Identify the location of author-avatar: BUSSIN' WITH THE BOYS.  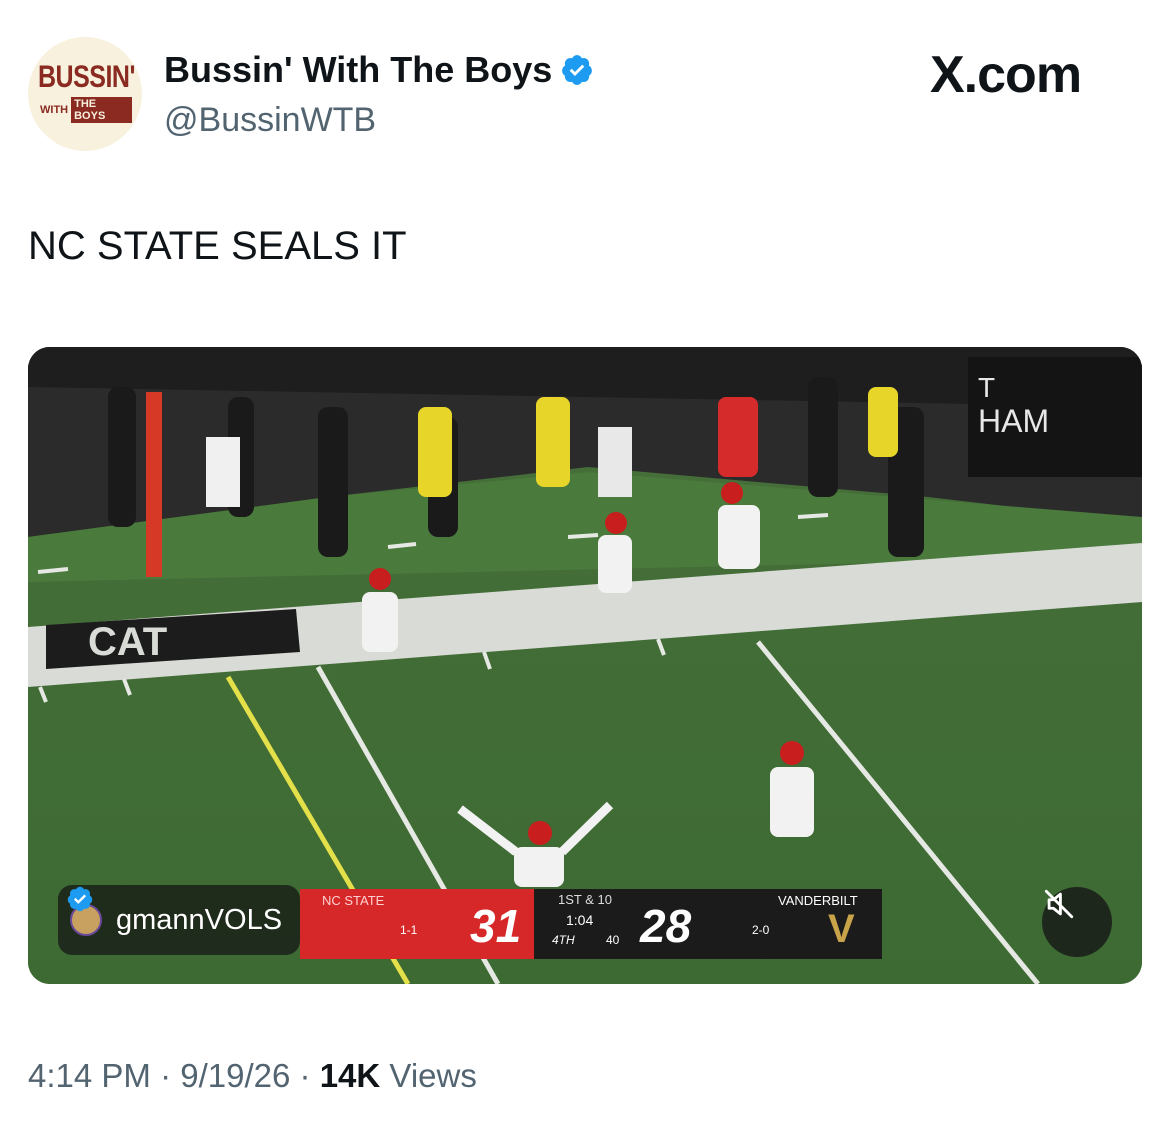
(85, 94).